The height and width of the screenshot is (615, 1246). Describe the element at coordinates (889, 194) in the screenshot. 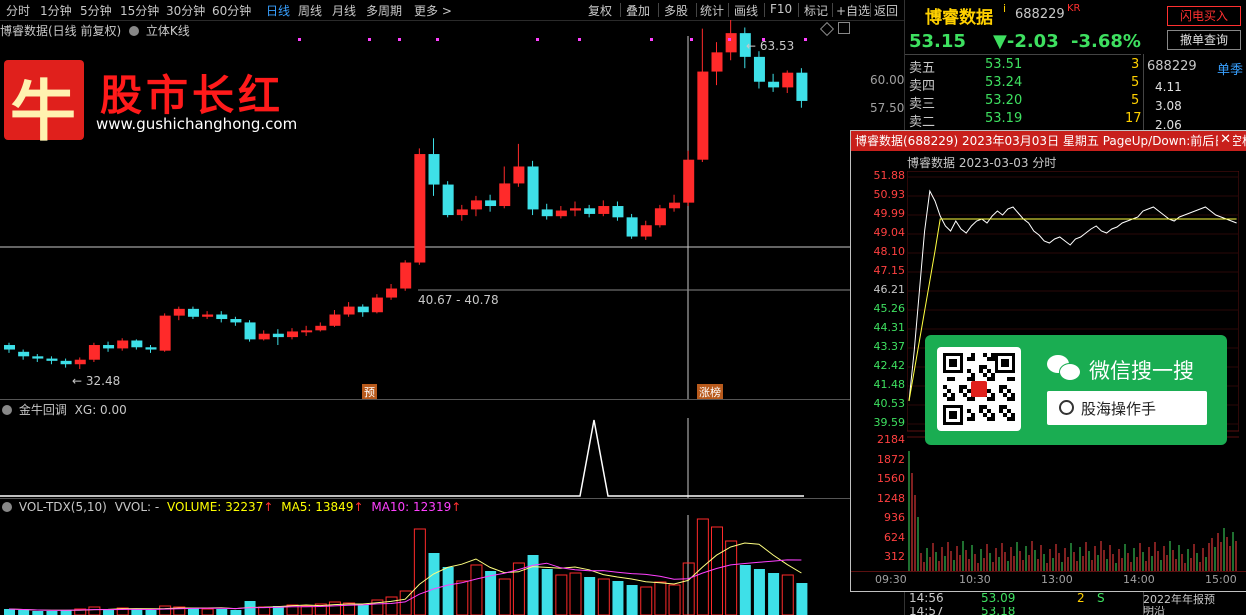

I see `price-tick: 50.93` at that location.